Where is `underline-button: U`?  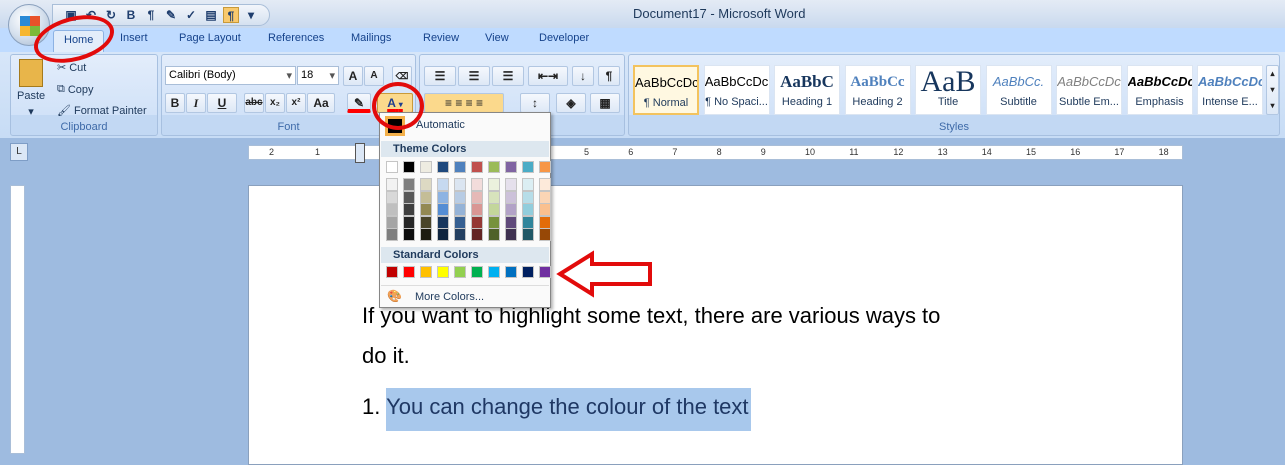 underline-button: U is located at coordinates (222, 103).